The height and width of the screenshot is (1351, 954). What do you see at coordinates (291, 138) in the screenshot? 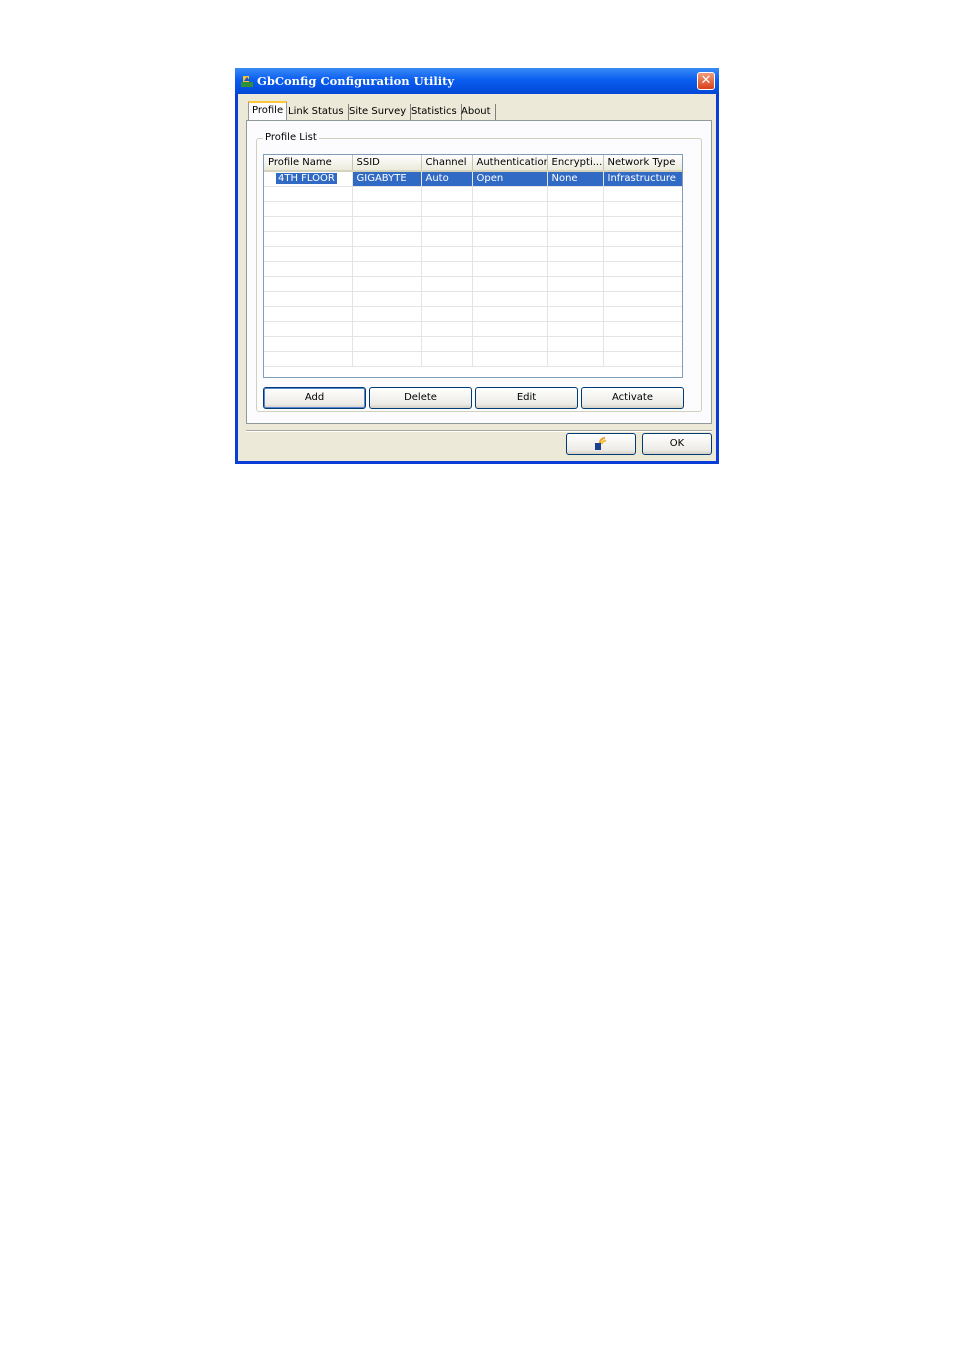
I see `profile-list-label: Profile List` at bounding box center [291, 138].